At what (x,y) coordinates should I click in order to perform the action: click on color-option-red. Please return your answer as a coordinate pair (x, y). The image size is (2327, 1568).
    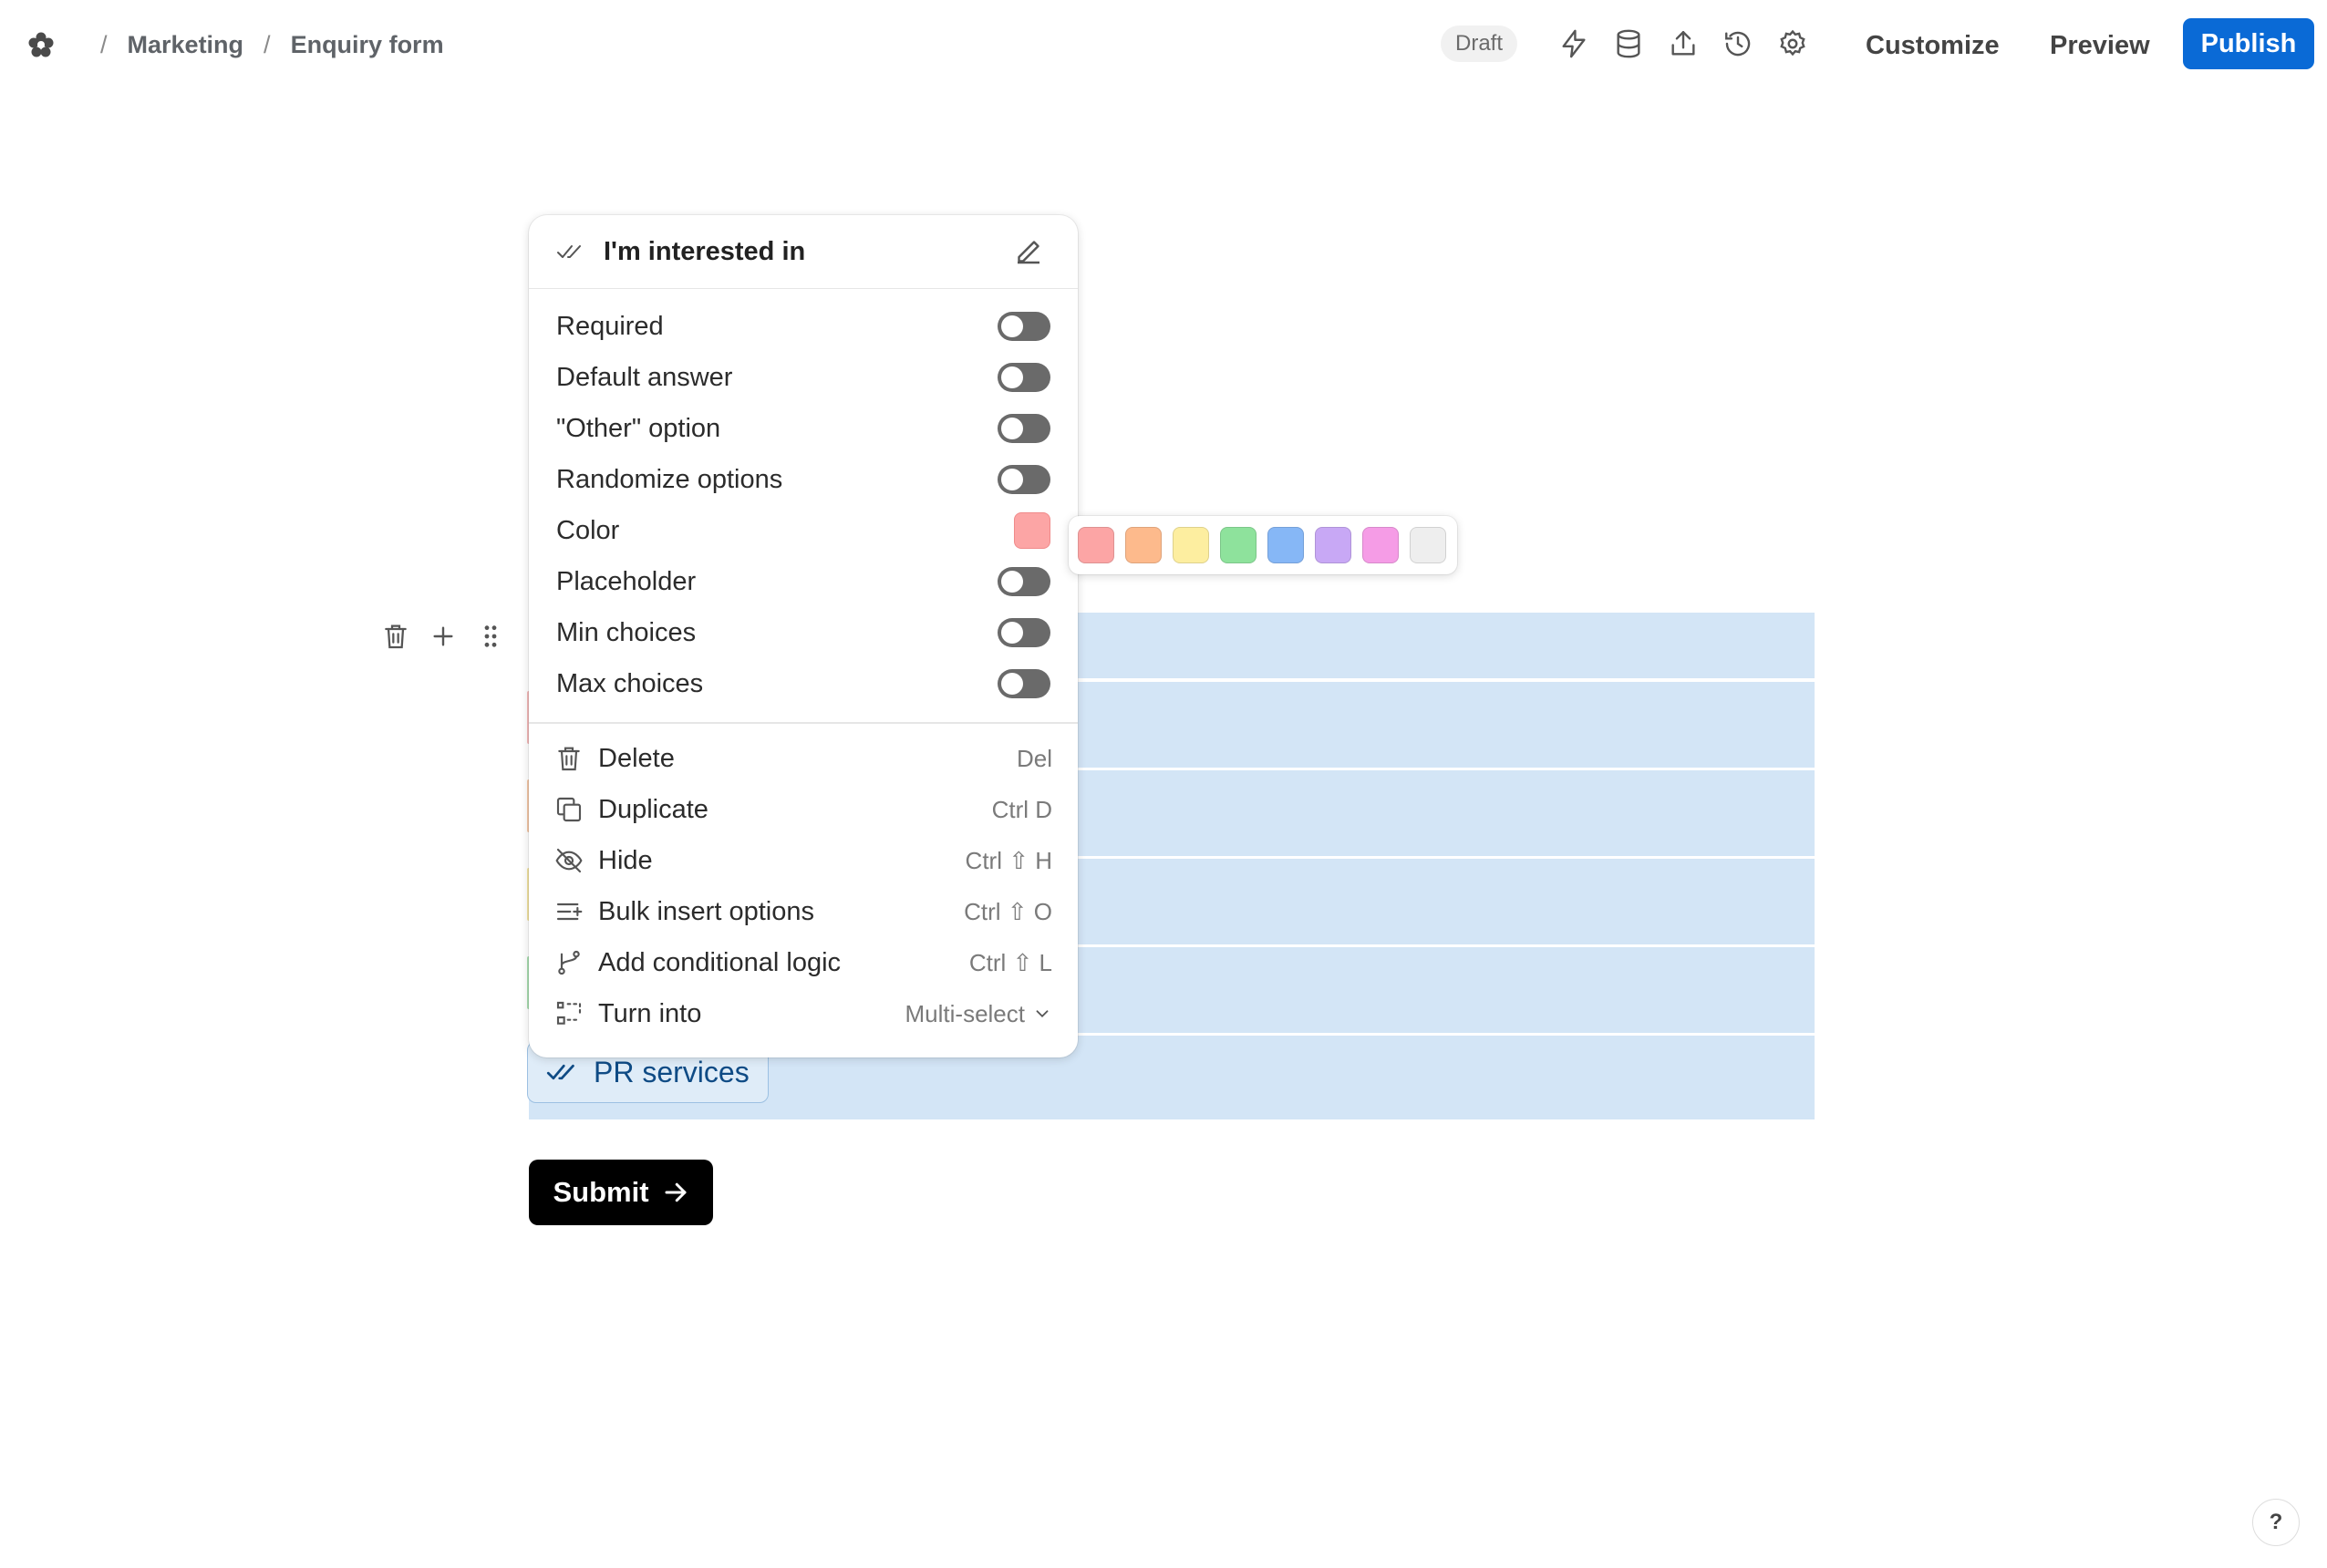
    Looking at the image, I should click on (1096, 545).